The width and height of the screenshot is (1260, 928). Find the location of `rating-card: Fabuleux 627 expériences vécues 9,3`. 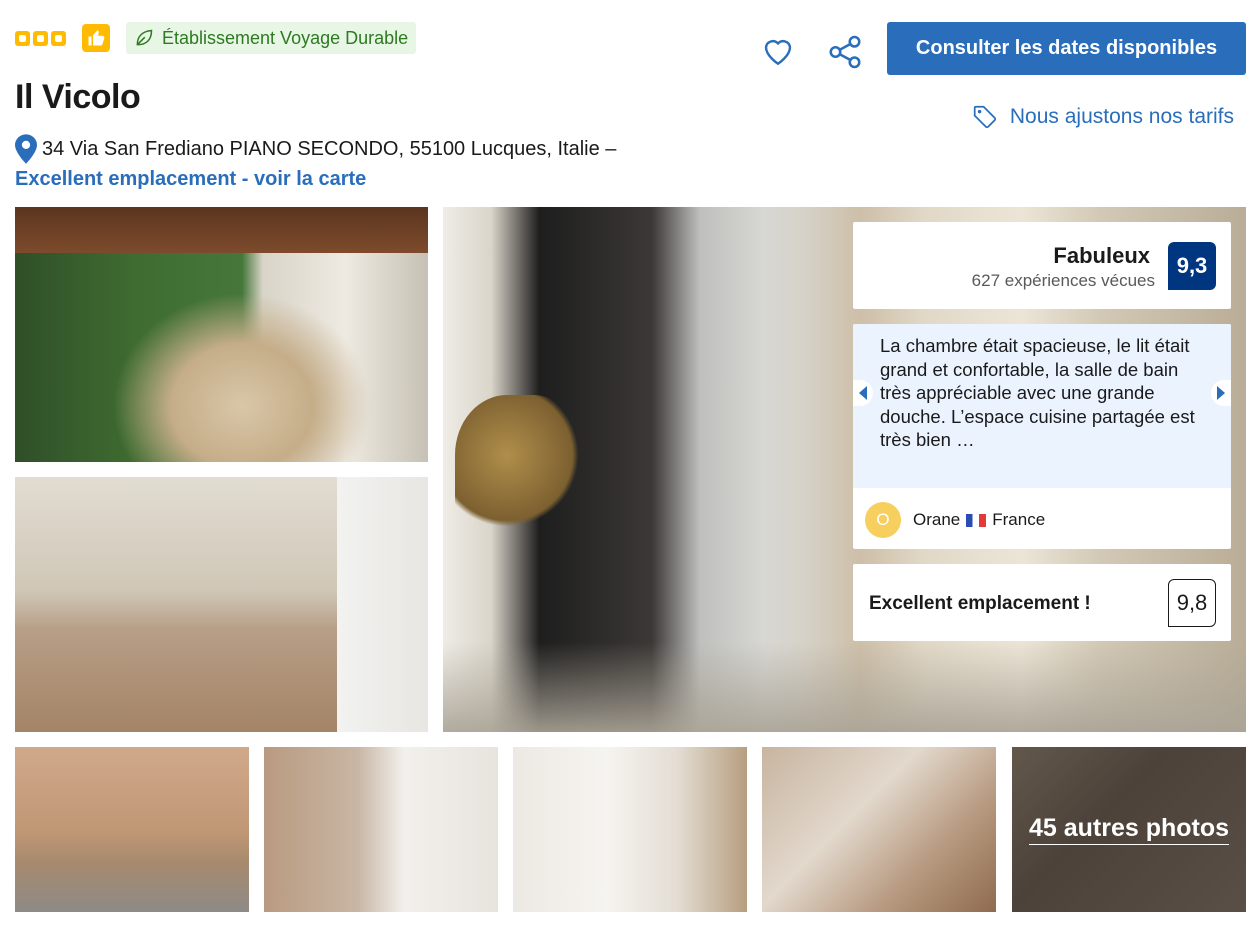

rating-card: Fabuleux 627 expériences vécues 9,3 is located at coordinates (1042, 265).